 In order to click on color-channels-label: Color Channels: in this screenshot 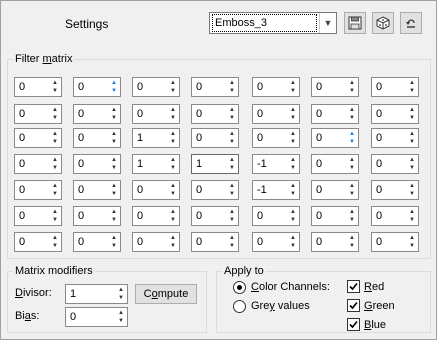, I will do `click(290, 287)`.